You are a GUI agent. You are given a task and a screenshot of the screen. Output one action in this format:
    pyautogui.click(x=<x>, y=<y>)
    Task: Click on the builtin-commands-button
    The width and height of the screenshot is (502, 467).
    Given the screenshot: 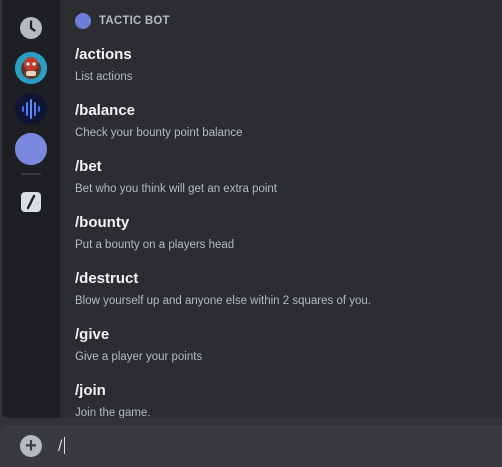 What is the action you would take?
    pyautogui.click(x=31, y=202)
    